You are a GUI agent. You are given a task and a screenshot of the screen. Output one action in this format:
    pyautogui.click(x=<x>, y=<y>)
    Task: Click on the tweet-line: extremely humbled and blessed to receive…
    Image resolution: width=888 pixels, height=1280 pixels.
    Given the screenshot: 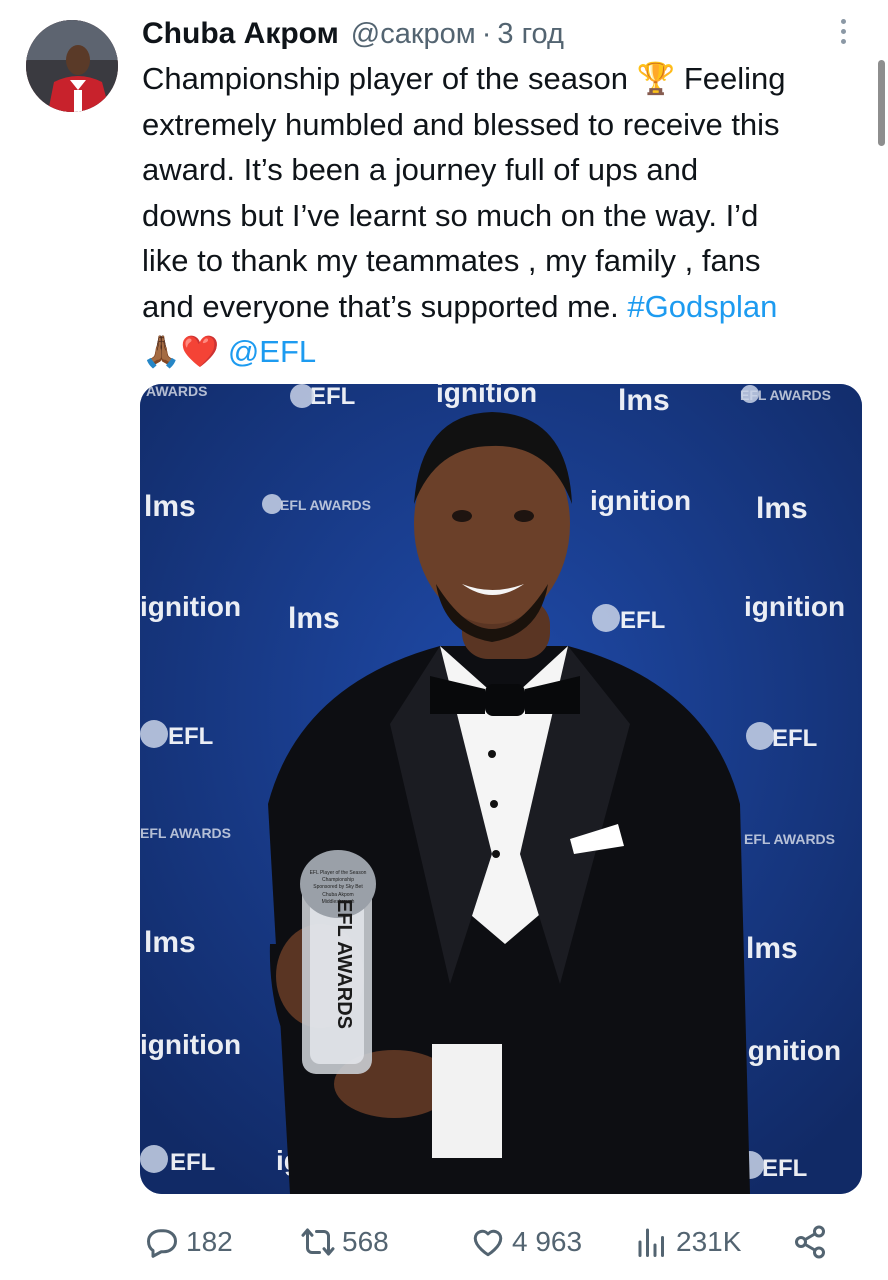 What is the action you would take?
    pyautogui.click(x=461, y=124)
    